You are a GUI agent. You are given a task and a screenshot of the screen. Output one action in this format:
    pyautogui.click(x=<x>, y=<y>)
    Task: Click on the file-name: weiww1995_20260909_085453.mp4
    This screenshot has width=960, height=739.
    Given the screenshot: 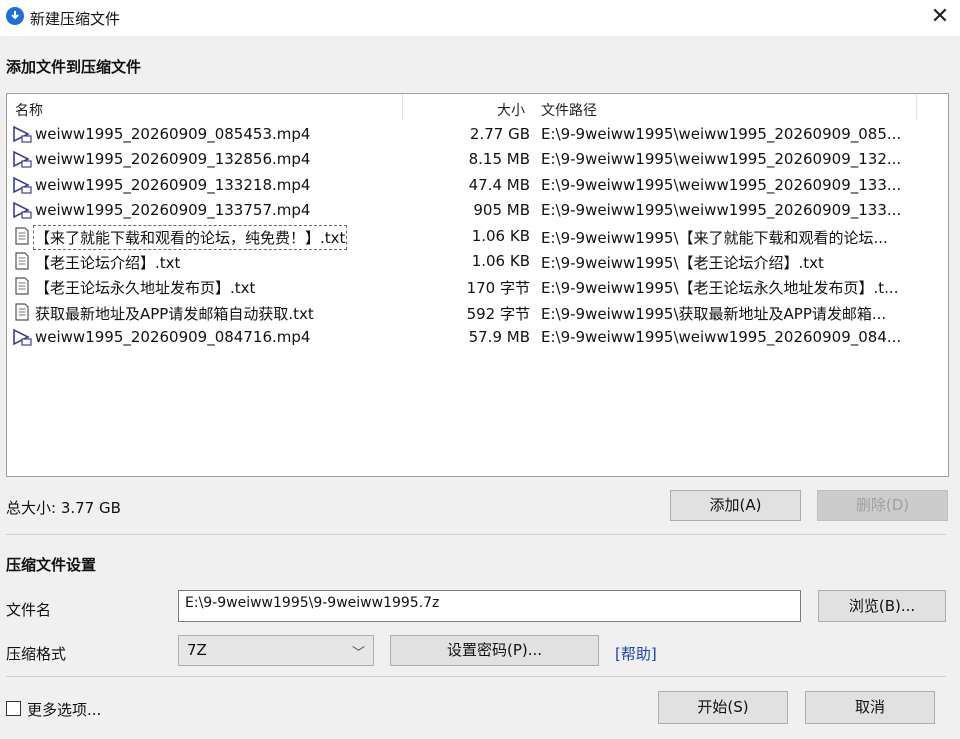 What is the action you would take?
    pyautogui.click(x=173, y=134)
    